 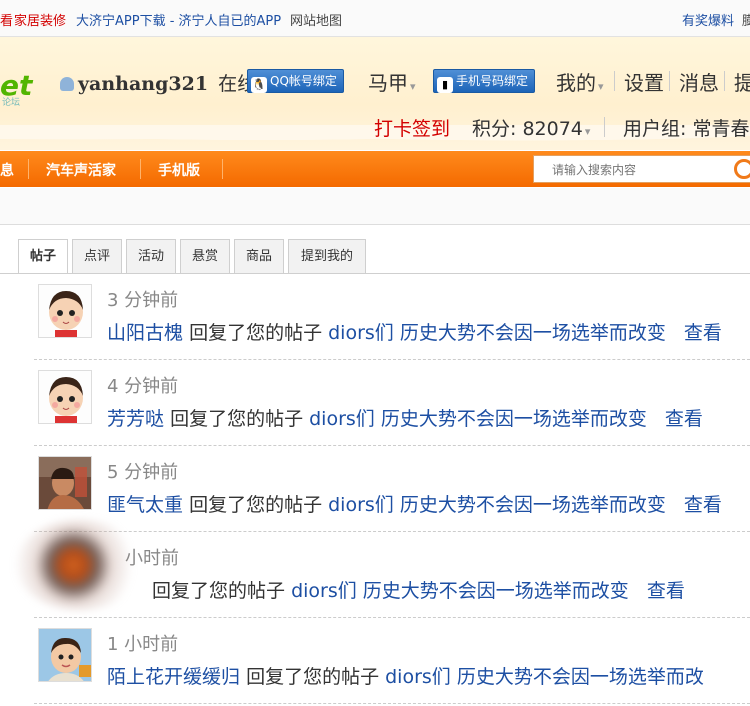 What do you see at coordinates (205, 256) in the screenshot?
I see `tab-rewards: 悬赏` at bounding box center [205, 256].